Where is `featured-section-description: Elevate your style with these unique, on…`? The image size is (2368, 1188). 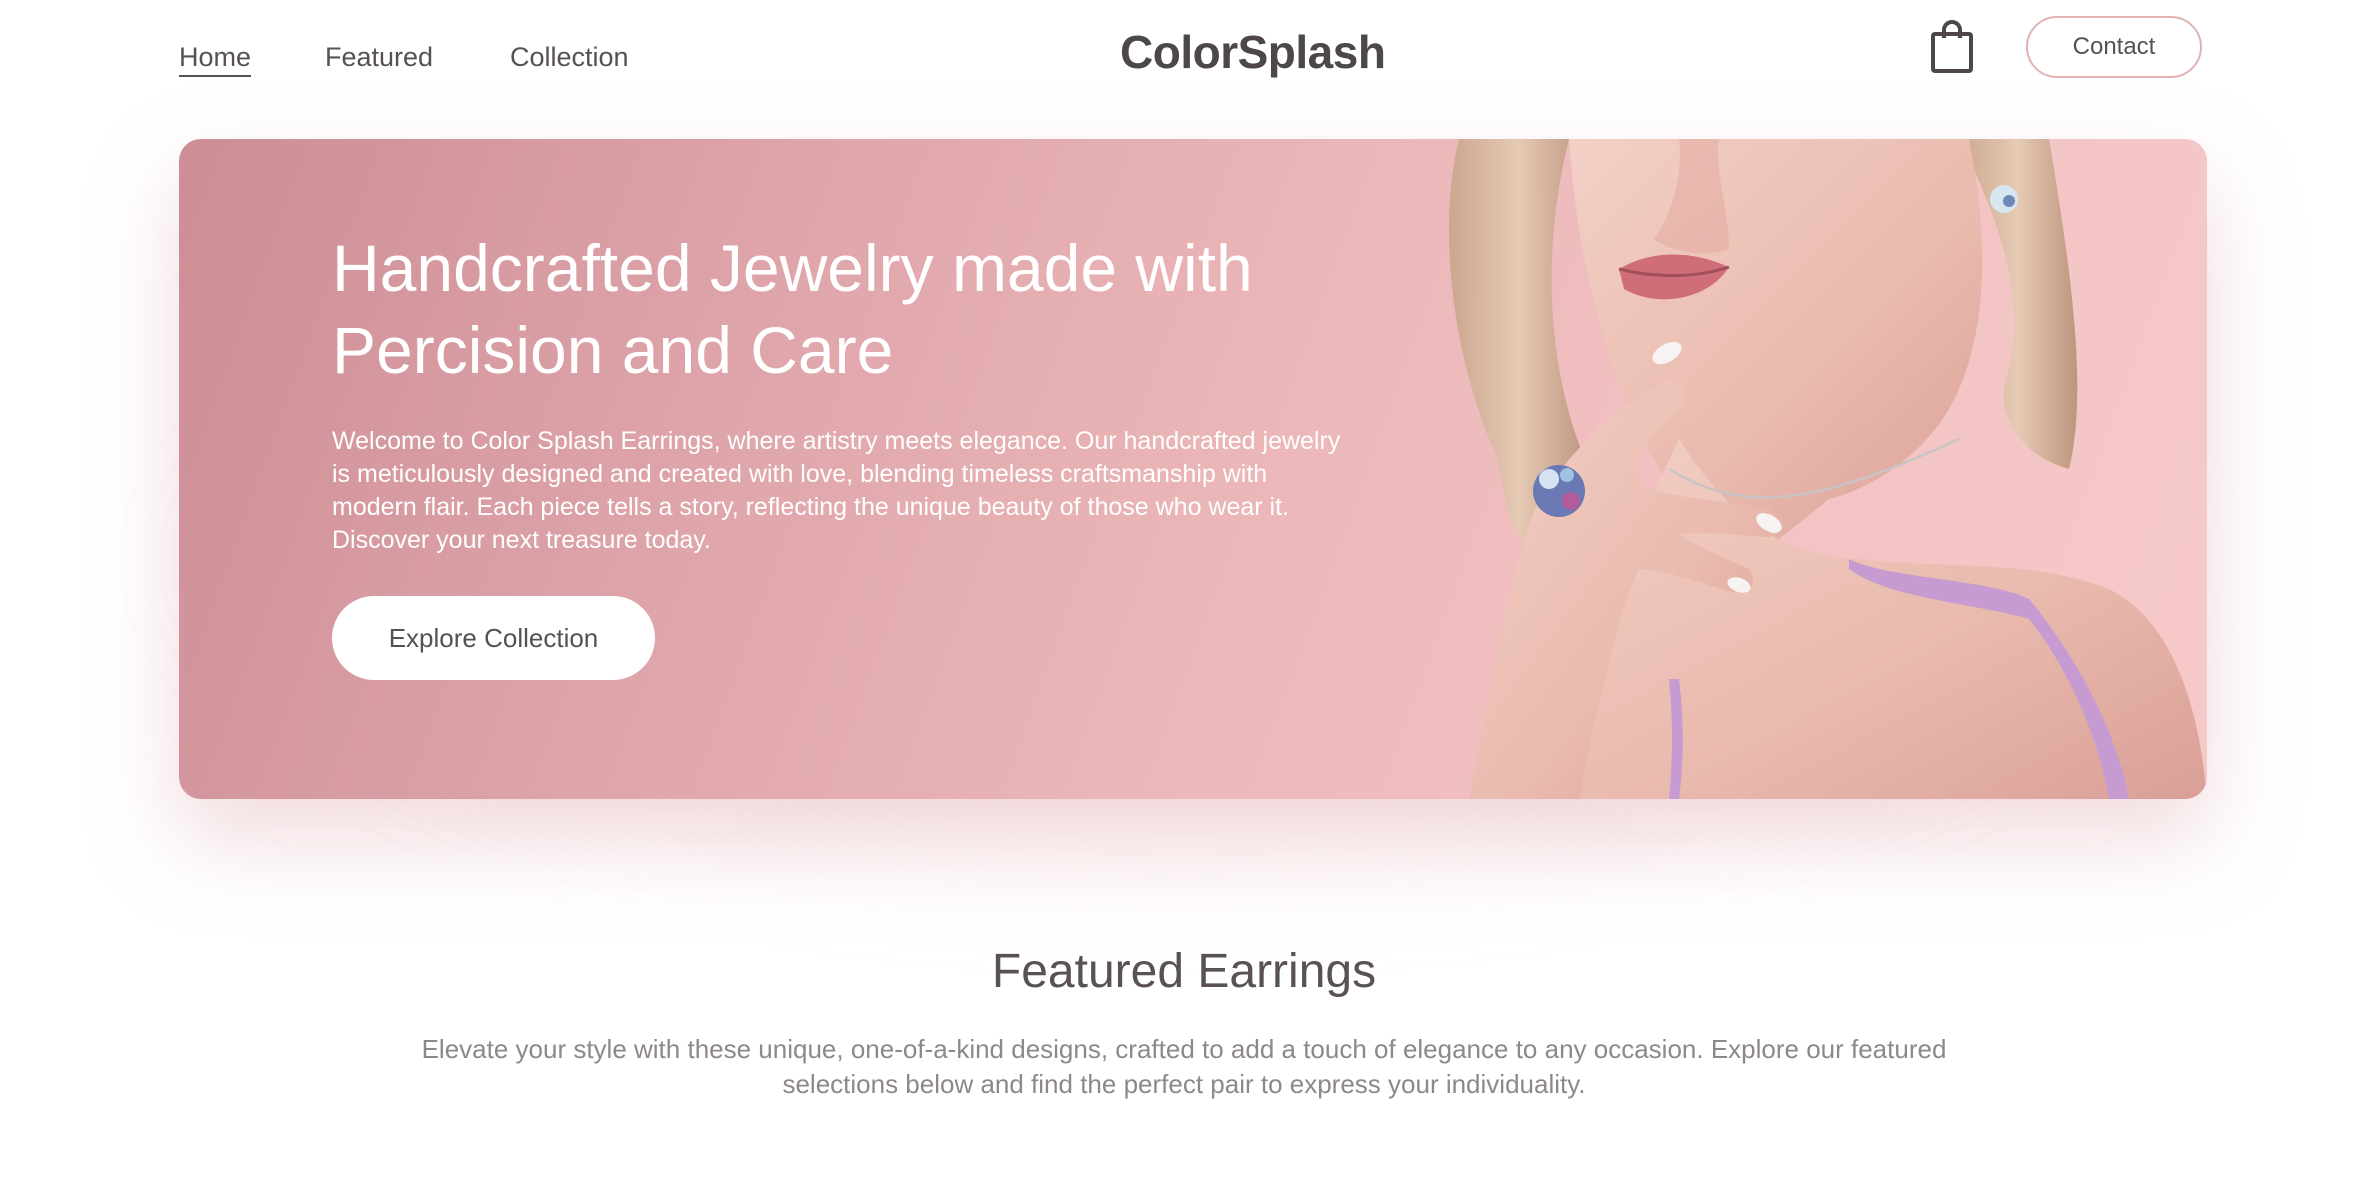 featured-section-description: Elevate your style with these unique, on… is located at coordinates (1184, 1066).